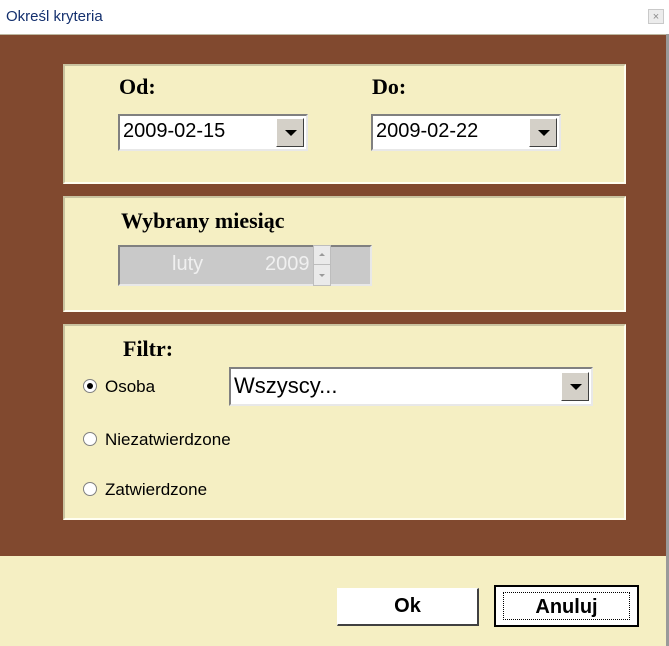  Describe the element at coordinates (334, 17) in the screenshot. I see `title-bar: Określ kryteria ×` at that location.